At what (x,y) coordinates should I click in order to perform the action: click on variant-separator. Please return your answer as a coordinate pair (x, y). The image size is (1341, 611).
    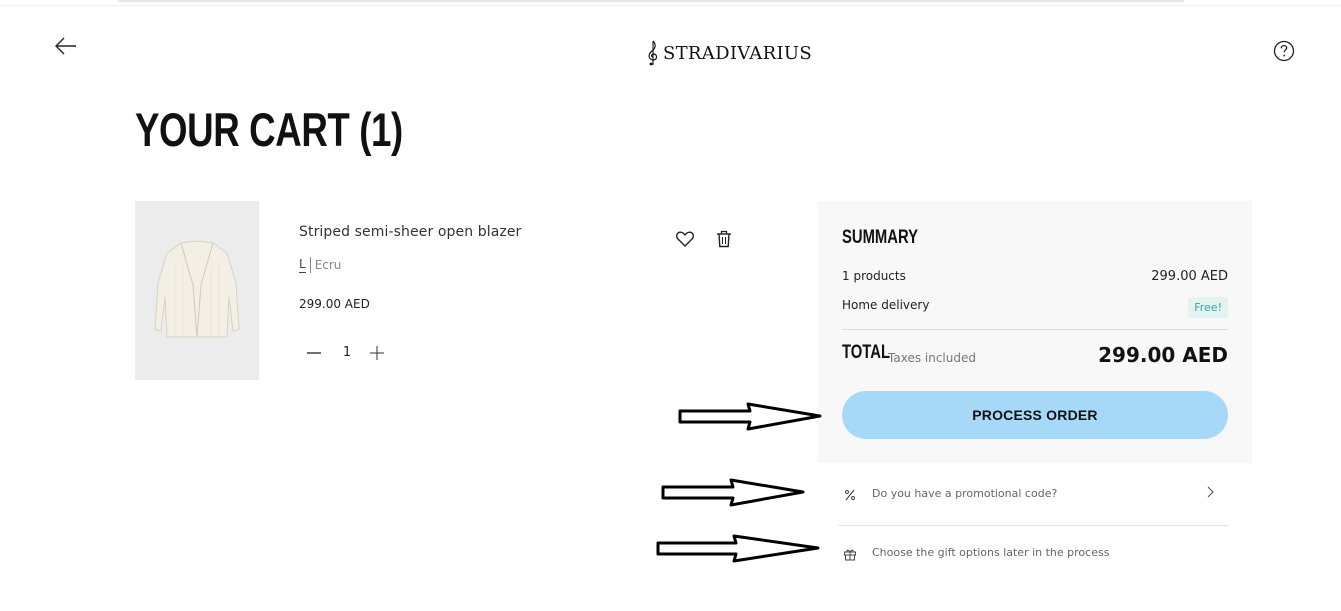
    Looking at the image, I should click on (310, 265).